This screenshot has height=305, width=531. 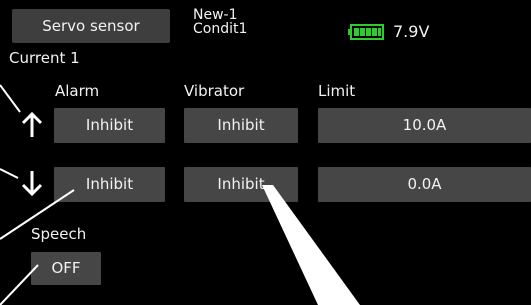 What do you see at coordinates (59, 234) in the screenshot?
I see `speech-label: Speech` at bounding box center [59, 234].